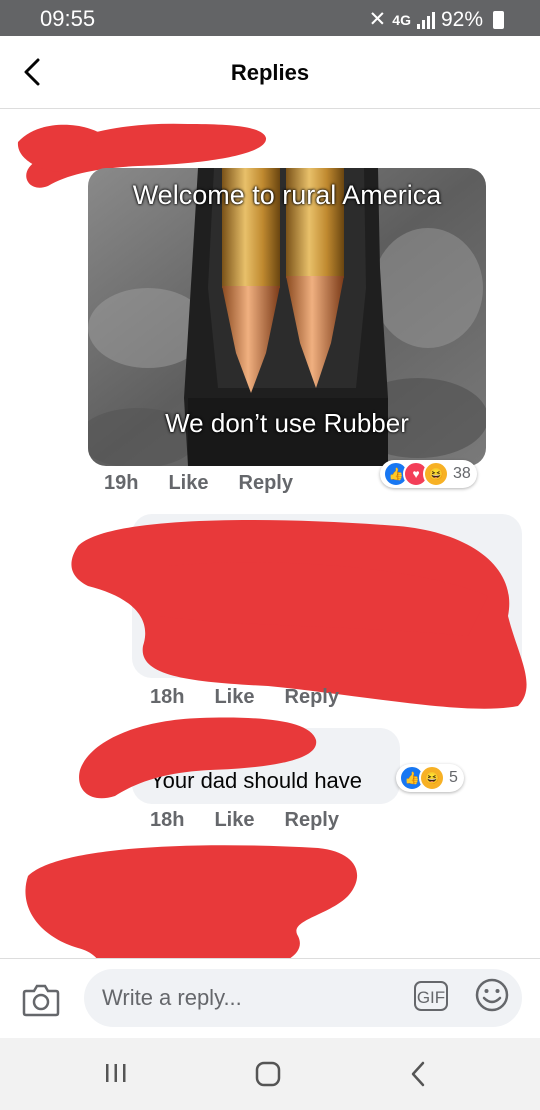 This screenshot has width=540, height=1110. What do you see at coordinates (287, 423) in the screenshot?
I see `image-bottom-caption: We don’t use Rubber` at bounding box center [287, 423].